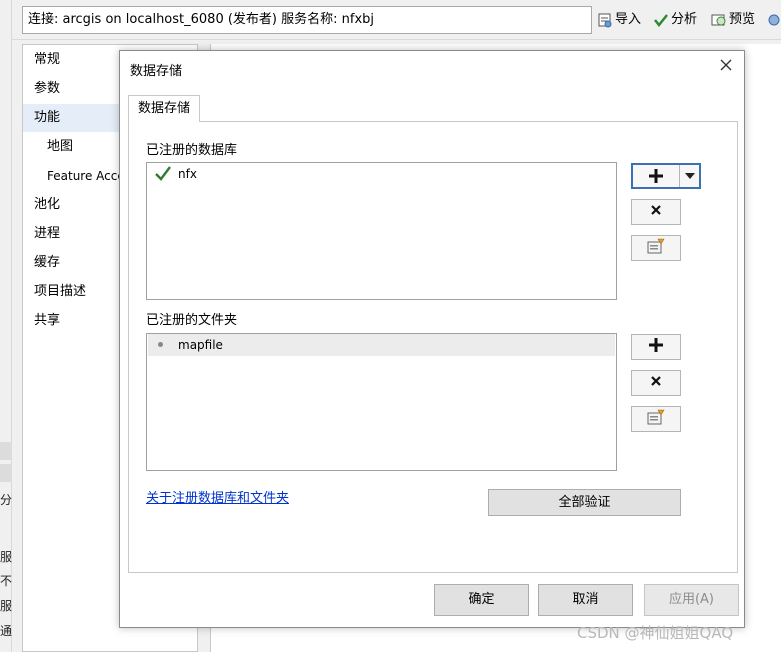  I want to click on registered-folders-label: 已注册的文件夹, so click(192, 320).